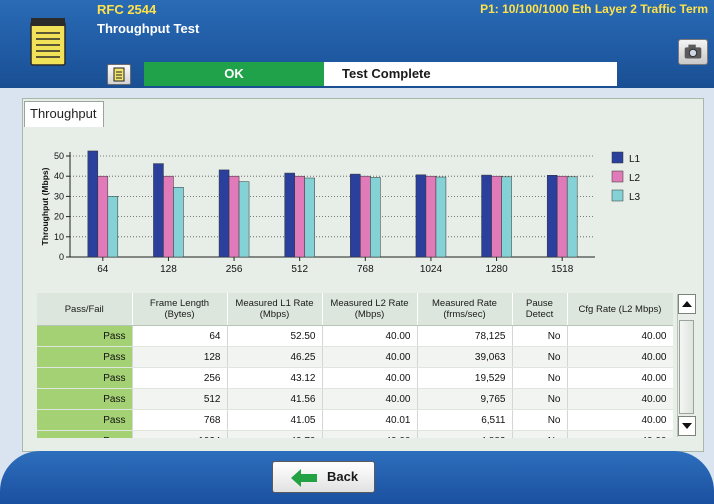  I want to click on column-header: Frame Length (Bytes), so click(180, 309).